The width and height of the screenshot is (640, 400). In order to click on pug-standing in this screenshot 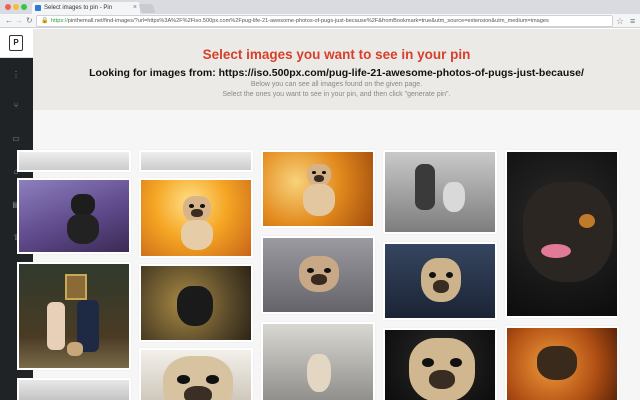, I will do `click(319, 373)`.